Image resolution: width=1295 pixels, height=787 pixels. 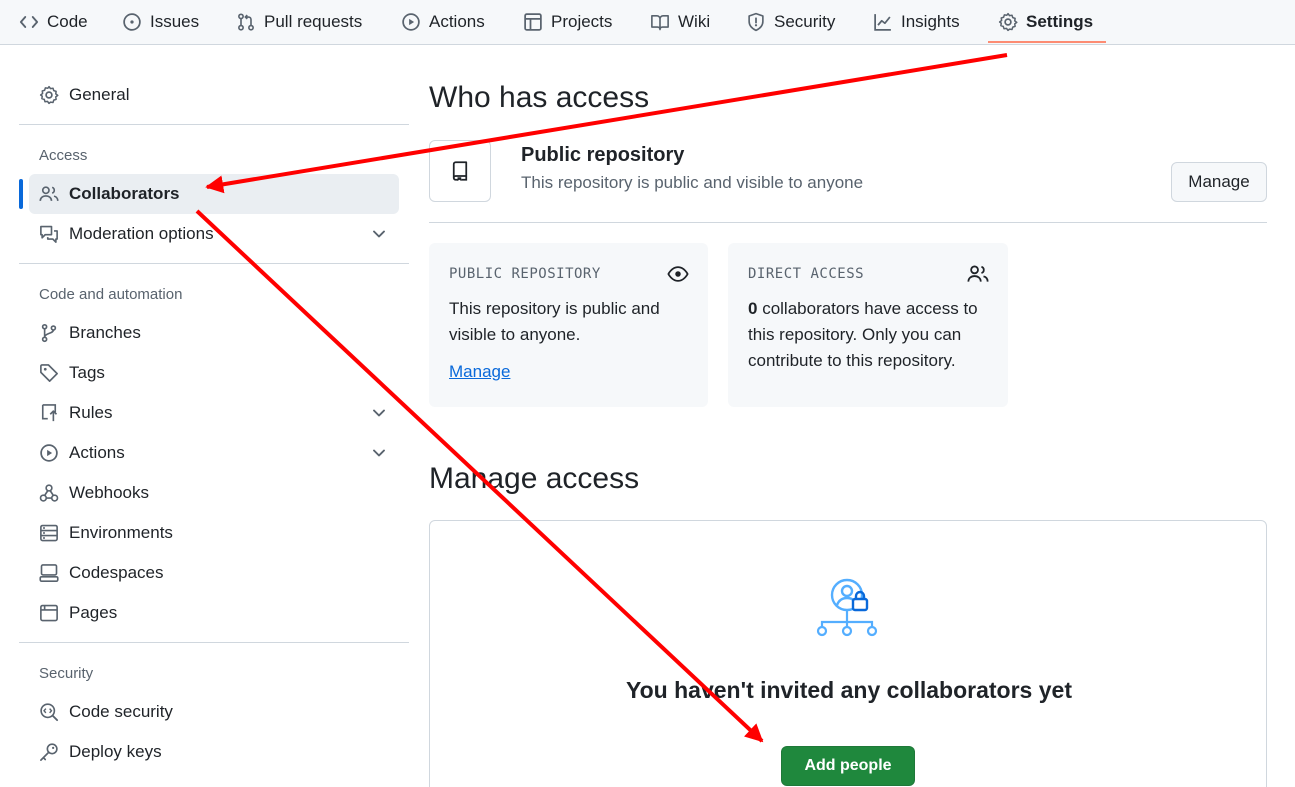 What do you see at coordinates (99, 94) in the screenshot?
I see `sidebar-item-label: General` at bounding box center [99, 94].